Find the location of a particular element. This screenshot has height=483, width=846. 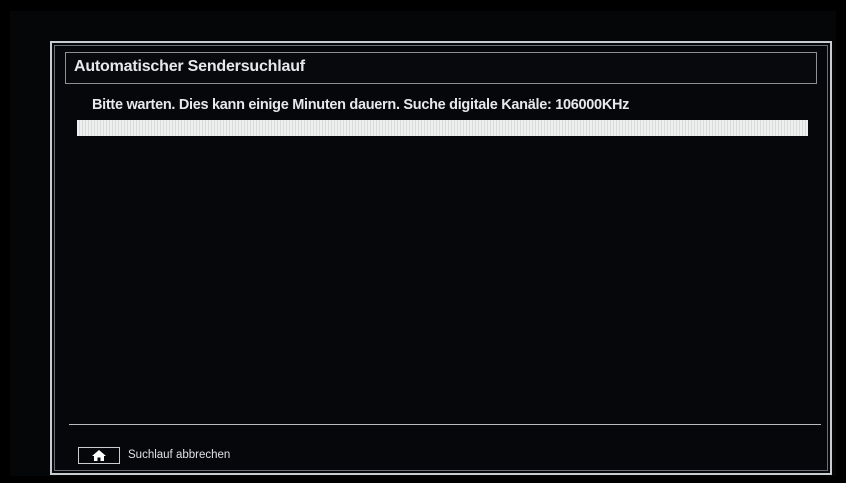

cancel-scan-button is located at coordinates (99, 455).